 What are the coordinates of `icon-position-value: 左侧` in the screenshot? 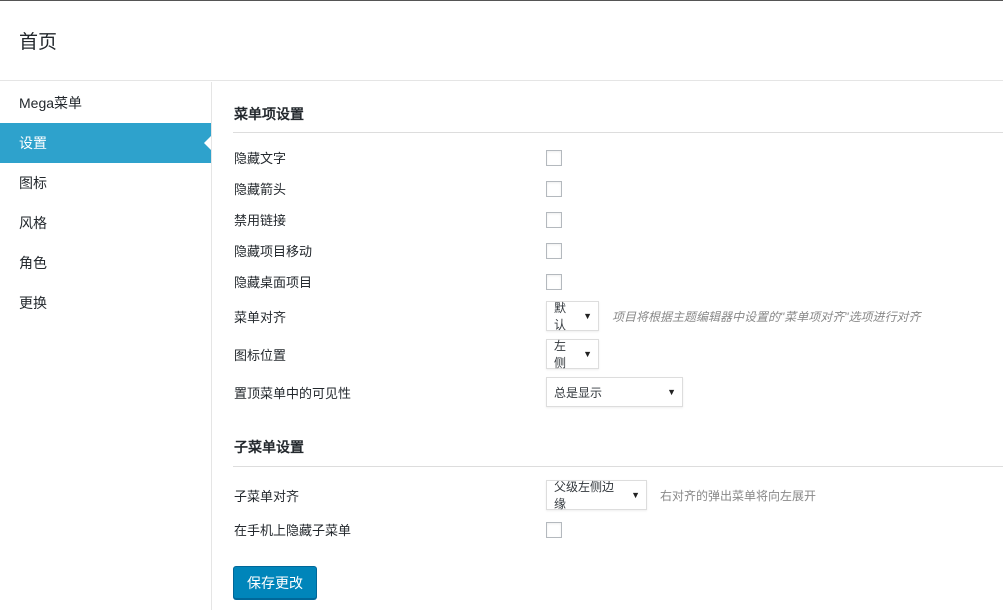 It's located at (560, 354).